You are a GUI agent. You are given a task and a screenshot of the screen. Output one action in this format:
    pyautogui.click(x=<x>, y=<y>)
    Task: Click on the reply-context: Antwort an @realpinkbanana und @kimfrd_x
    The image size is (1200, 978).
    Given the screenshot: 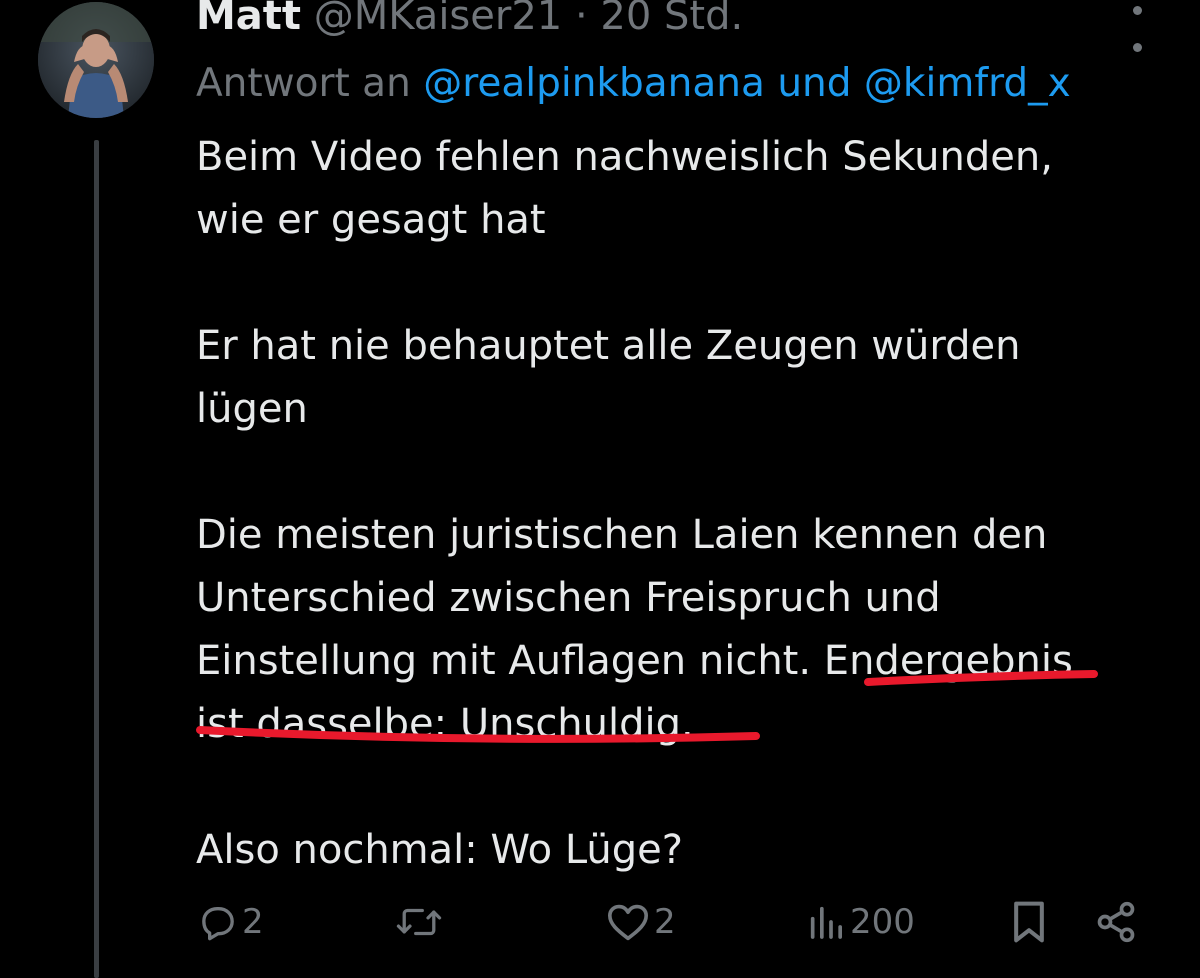 What is the action you would take?
    pyautogui.click(x=633, y=84)
    